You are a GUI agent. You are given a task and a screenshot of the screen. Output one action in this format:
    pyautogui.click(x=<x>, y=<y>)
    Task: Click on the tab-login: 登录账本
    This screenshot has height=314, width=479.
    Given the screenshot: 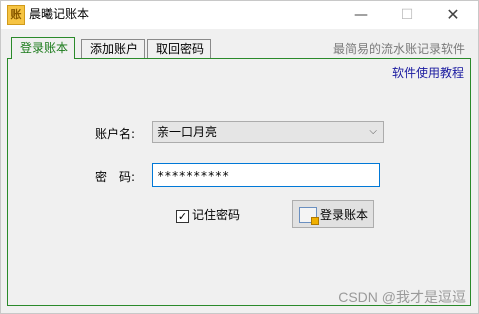 What is the action you would take?
    pyautogui.click(x=43, y=48)
    